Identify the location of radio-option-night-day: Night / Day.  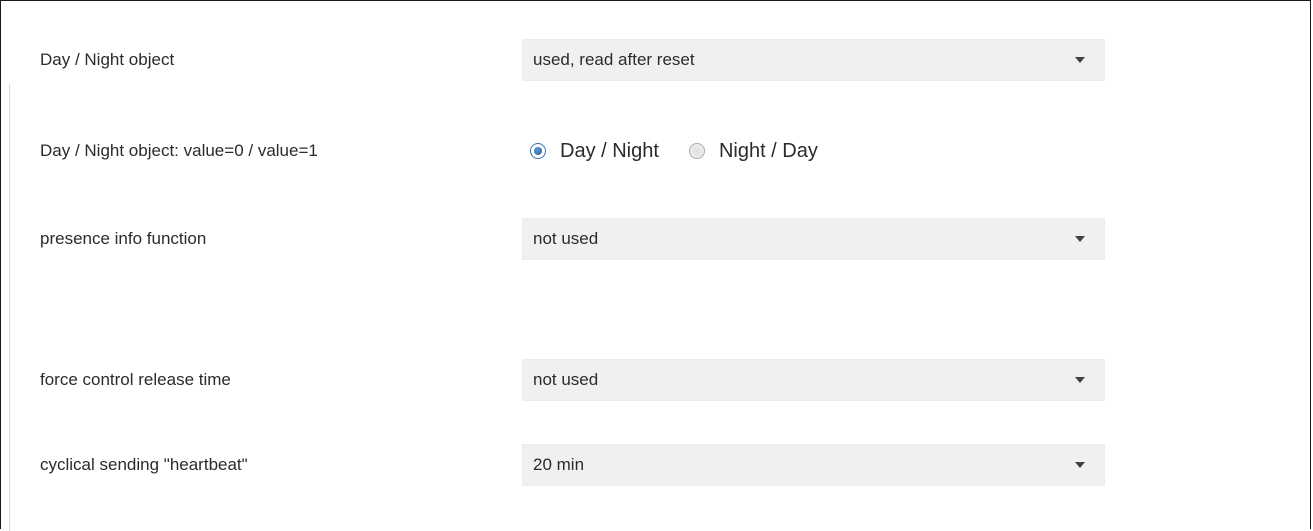
(749, 151).